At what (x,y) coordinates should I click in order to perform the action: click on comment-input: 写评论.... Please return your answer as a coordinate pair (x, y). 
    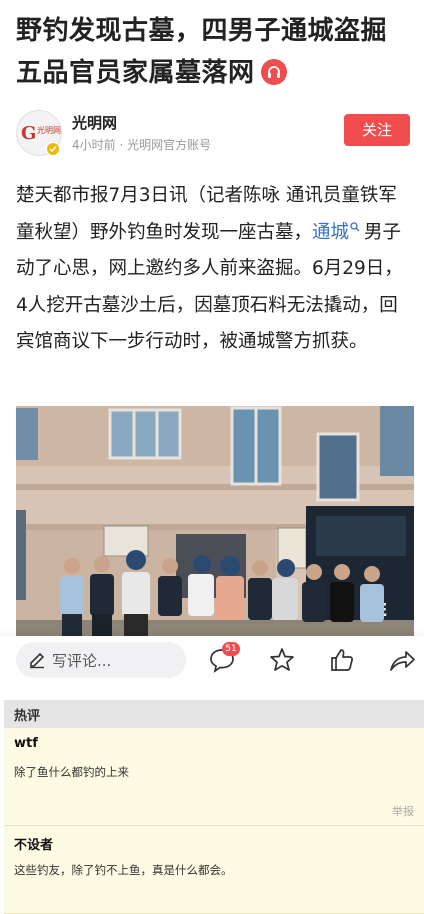
    Looking at the image, I should click on (101, 660).